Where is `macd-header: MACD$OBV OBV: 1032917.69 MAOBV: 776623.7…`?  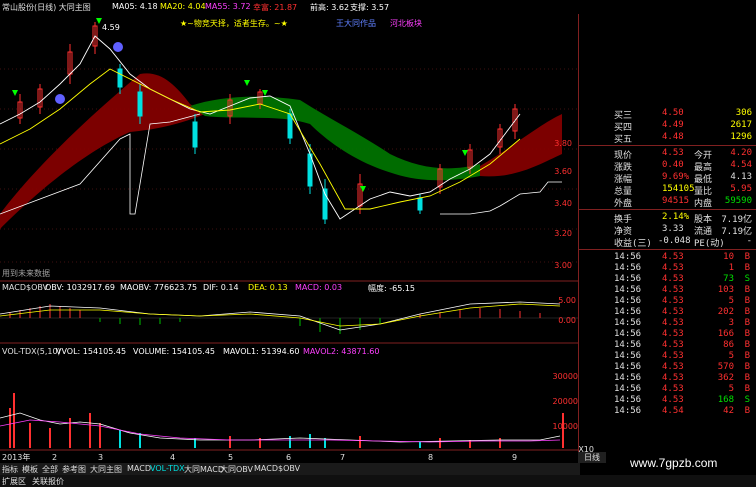
macd-header: MACD$OBV OBV: 1032917.69 MAOBV: 776623.7… is located at coordinates (289, 288).